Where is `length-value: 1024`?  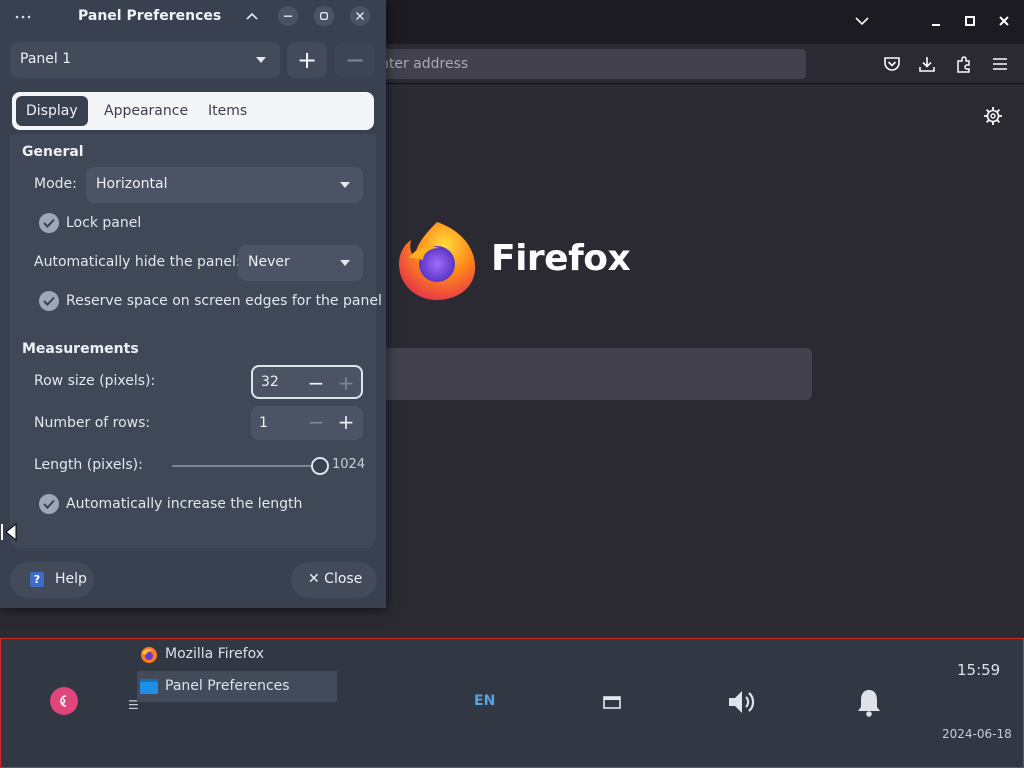 length-value: 1024 is located at coordinates (349, 464).